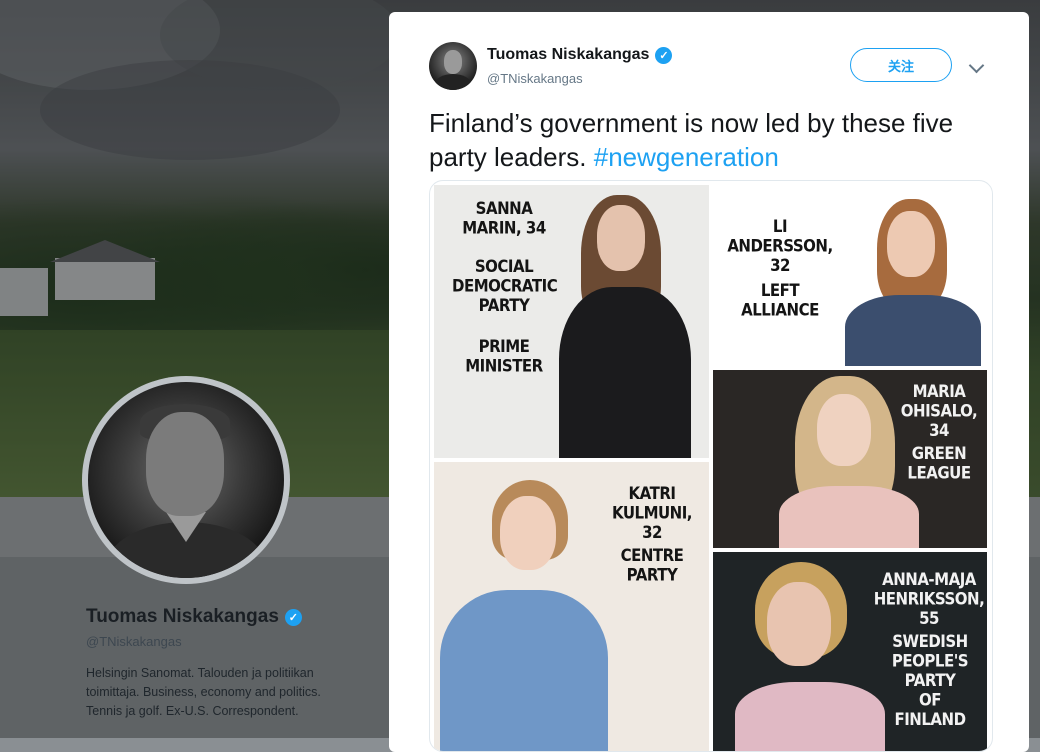 This screenshot has height=752, width=1040. I want to click on caption-henriksson-party: SWEDISH PEOPLE'S PARTY OF FINLAND, so click(930, 680).